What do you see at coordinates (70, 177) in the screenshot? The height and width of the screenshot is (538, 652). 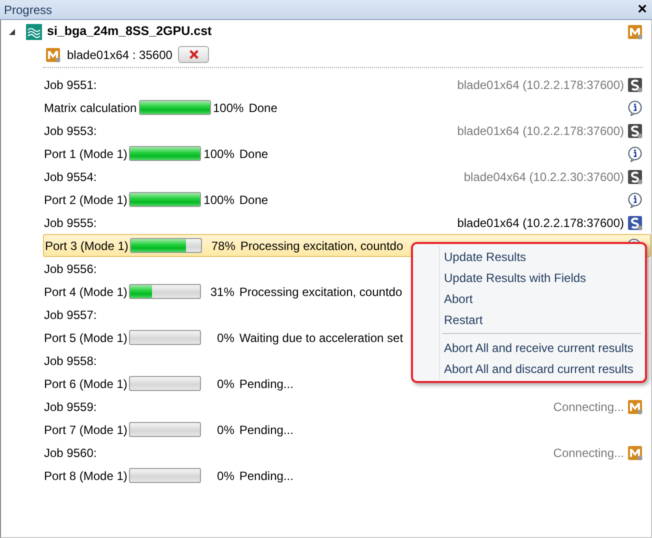 I see `job-label: Job 9554:` at bounding box center [70, 177].